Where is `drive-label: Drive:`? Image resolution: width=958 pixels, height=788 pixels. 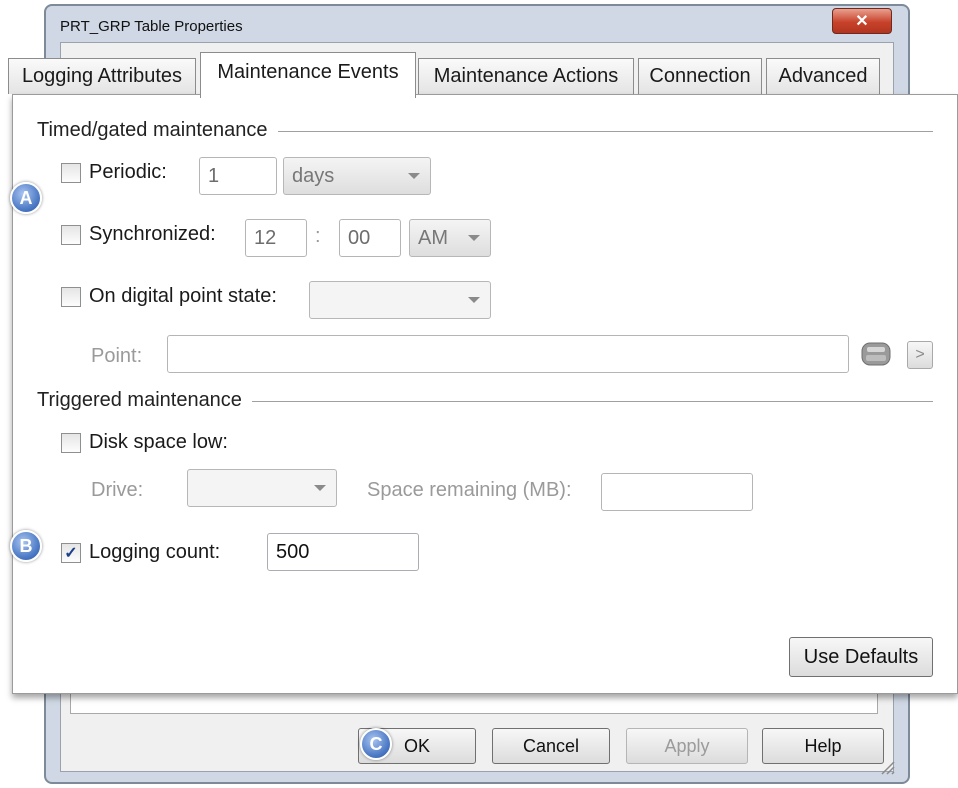
drive-label: Drive: is located at coordinates (117, 490).